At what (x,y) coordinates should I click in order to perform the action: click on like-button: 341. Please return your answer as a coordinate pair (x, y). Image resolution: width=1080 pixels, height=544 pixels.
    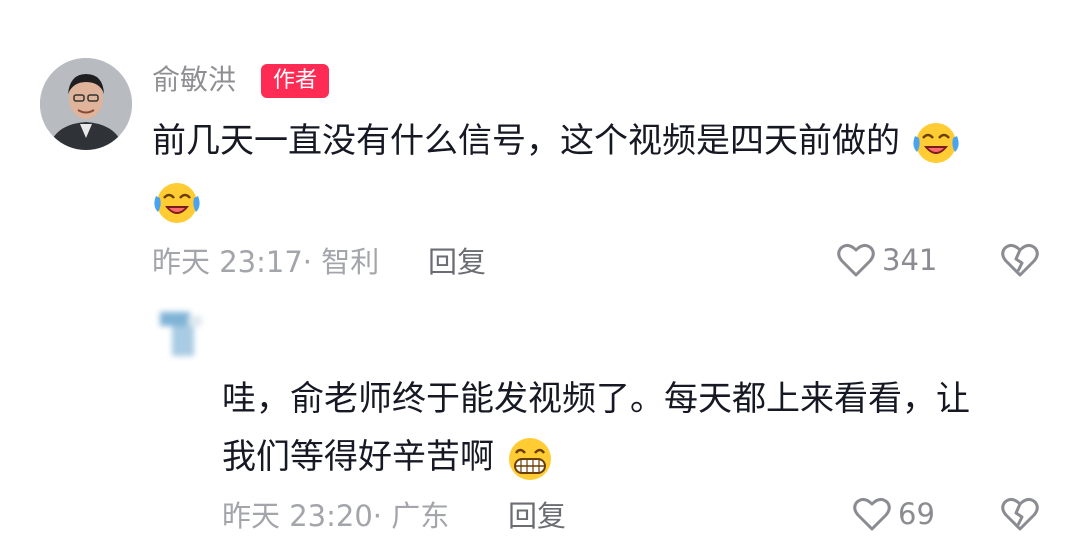
    Looking at the image, I should click on (886, 260).